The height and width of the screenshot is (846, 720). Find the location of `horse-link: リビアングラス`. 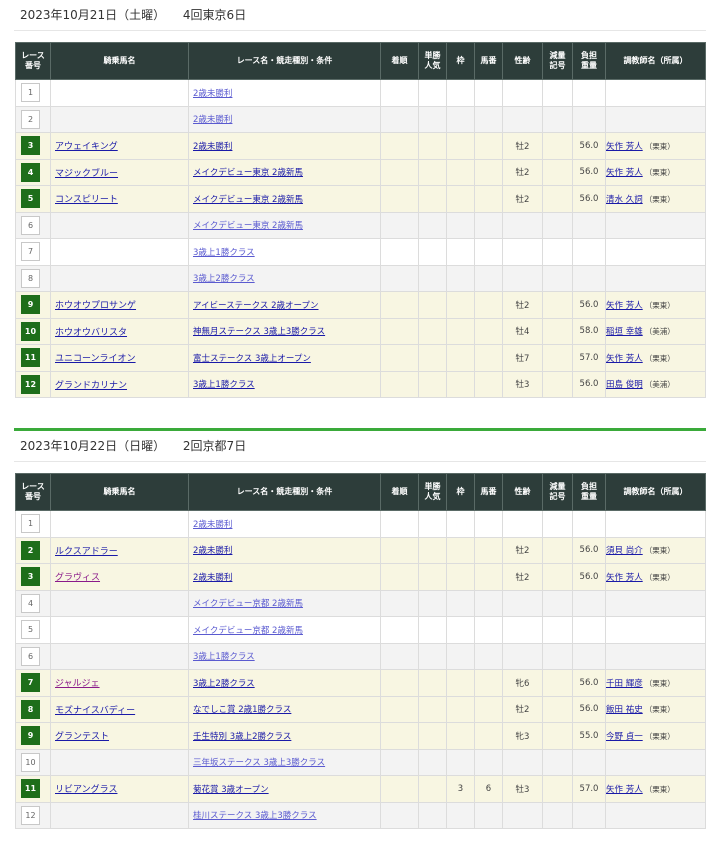

horse-link: リビアングラス is located at coordinates (84, 790).